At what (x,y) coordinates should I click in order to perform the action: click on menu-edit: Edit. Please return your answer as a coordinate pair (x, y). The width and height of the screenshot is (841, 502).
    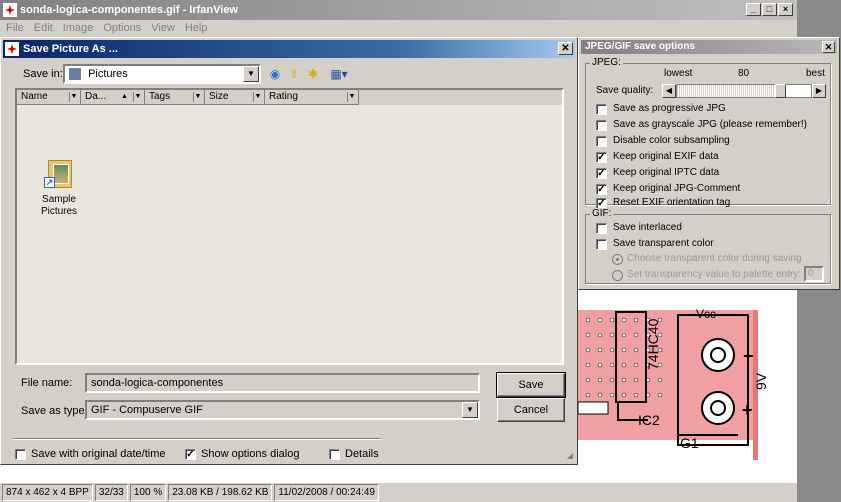
    Looking at the image, I should click on (43, 28).